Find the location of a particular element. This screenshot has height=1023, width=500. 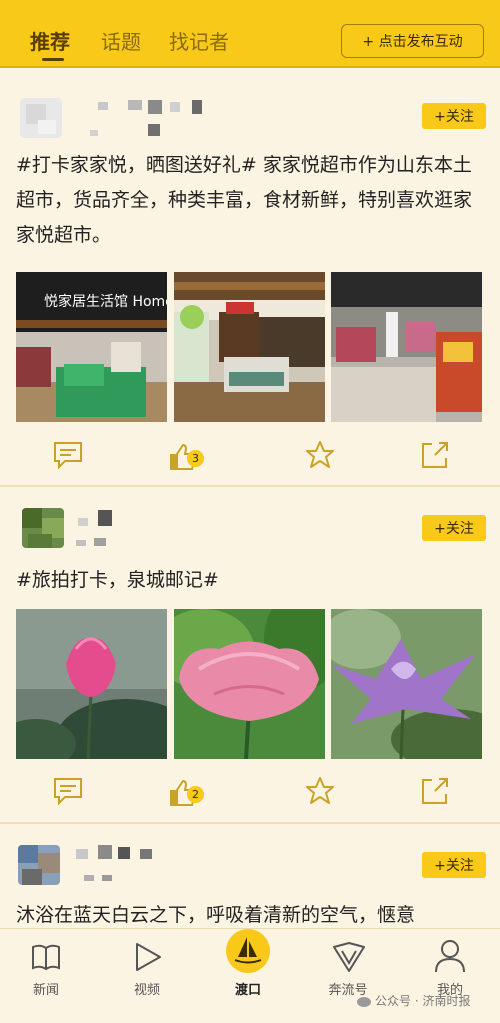

like-count-badge: 3 is located at coordinates (195, 458).